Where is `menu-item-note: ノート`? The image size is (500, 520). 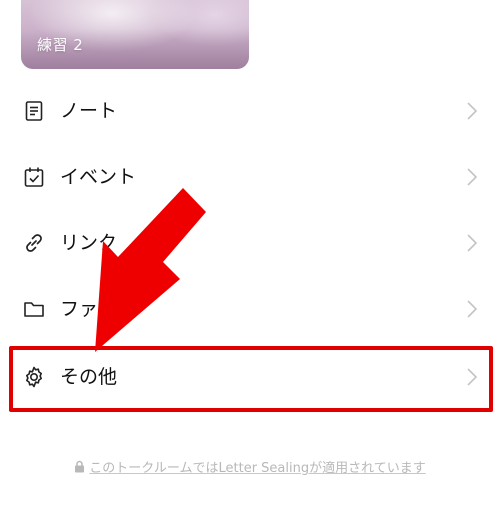 menu-item-note: ノート is located at coordinates (250, 111).